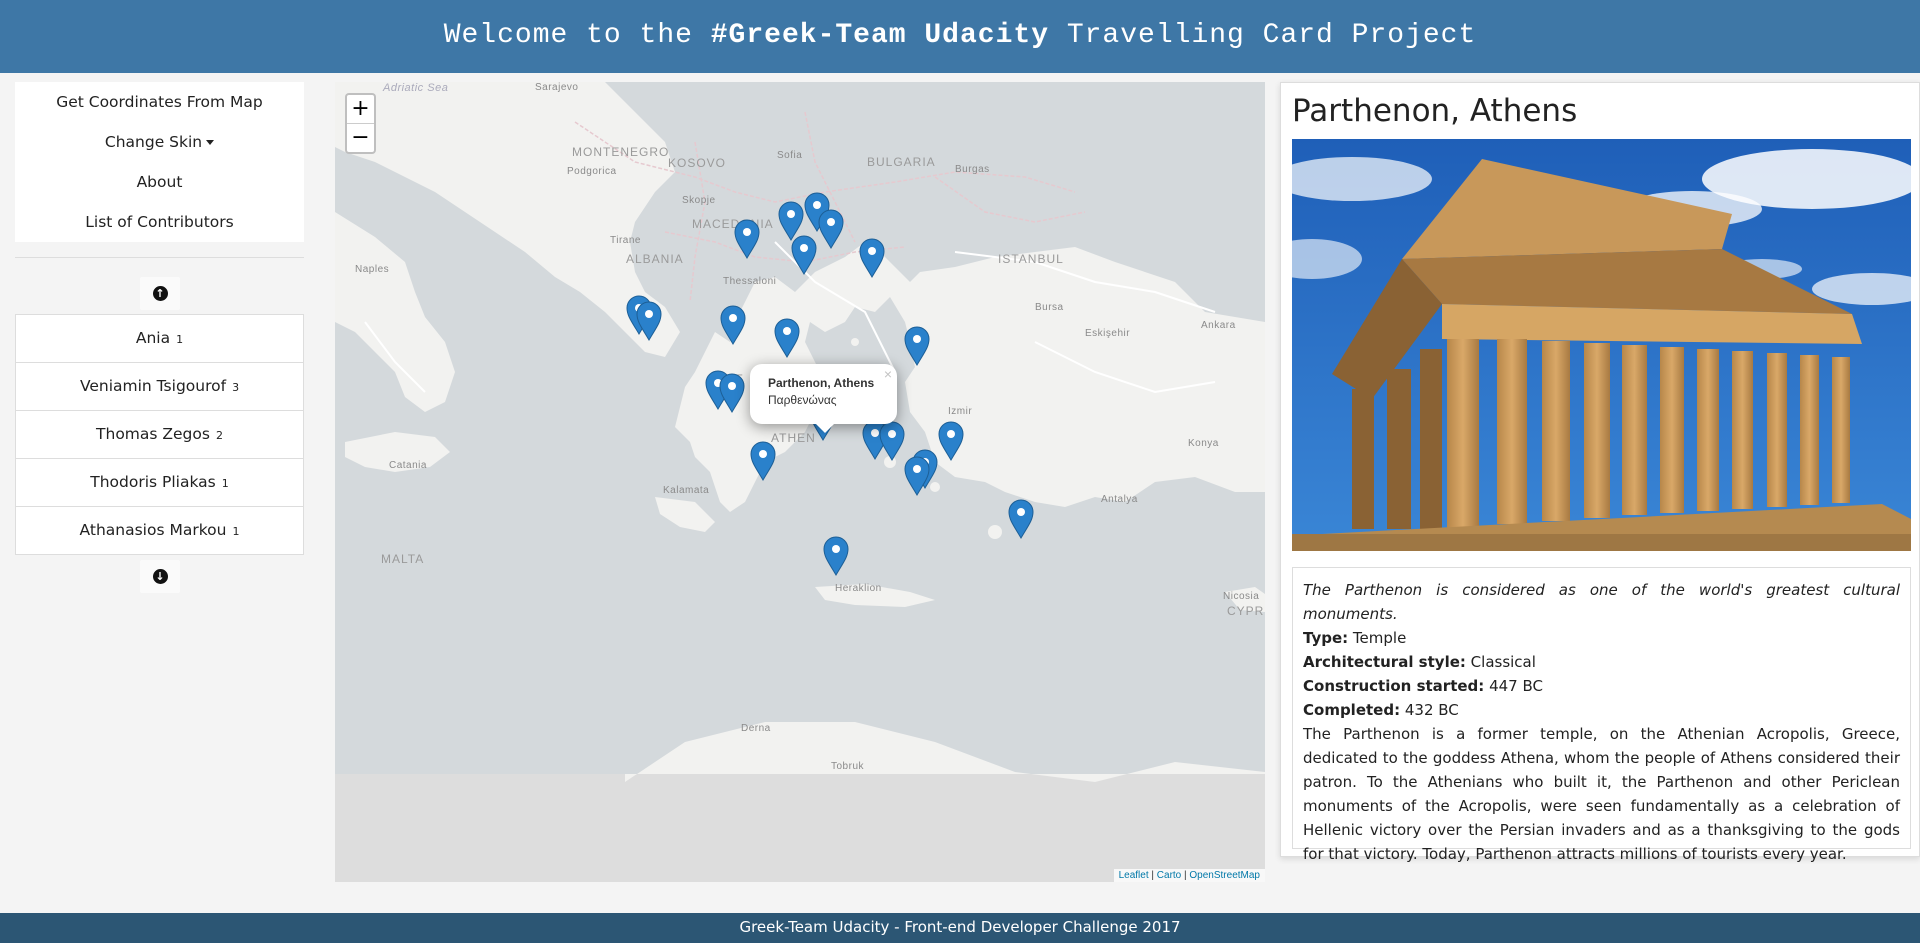  Describe the element at coordinates (219, 435) in the screenshot. I see `contributor-count-badge: 2` at that location.